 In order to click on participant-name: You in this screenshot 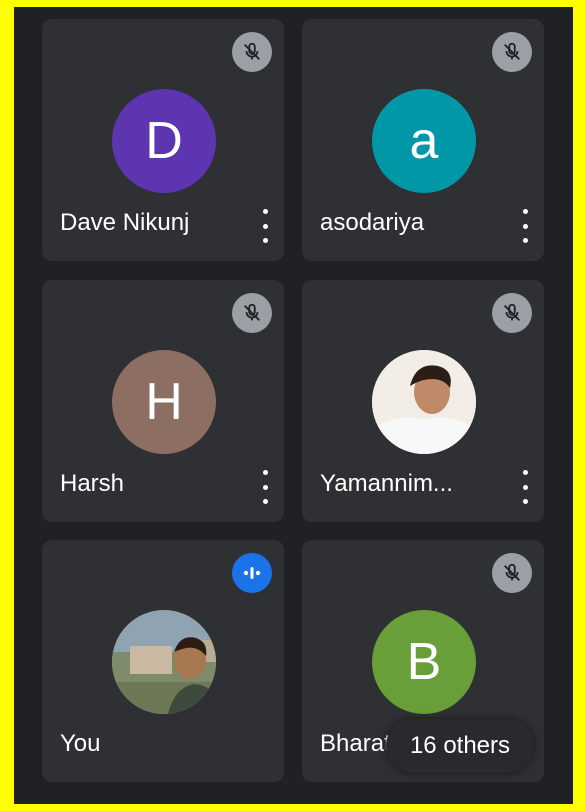, I will do `click(80, 743)`.